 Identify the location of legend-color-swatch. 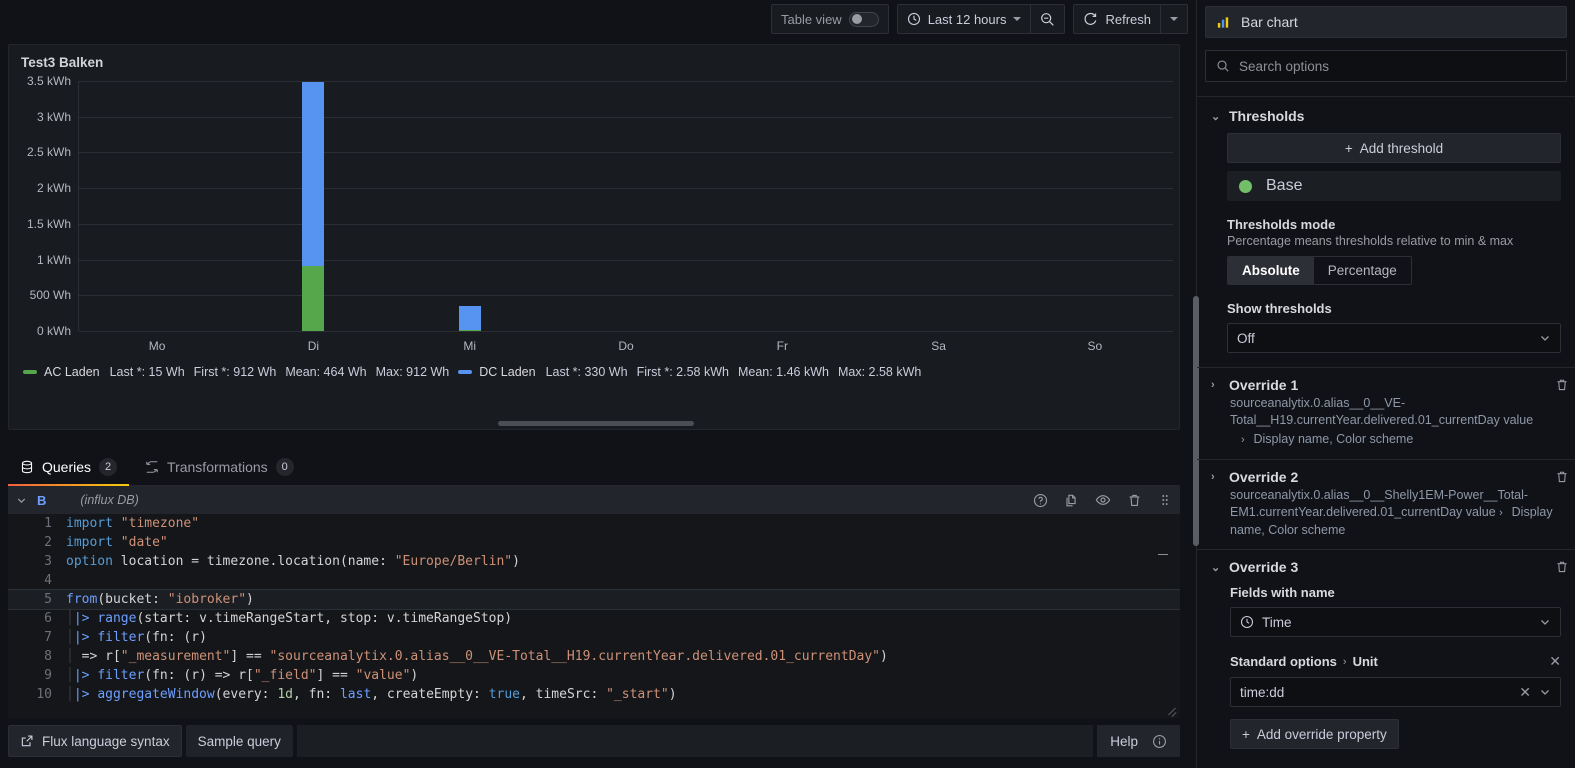
(30, 372).